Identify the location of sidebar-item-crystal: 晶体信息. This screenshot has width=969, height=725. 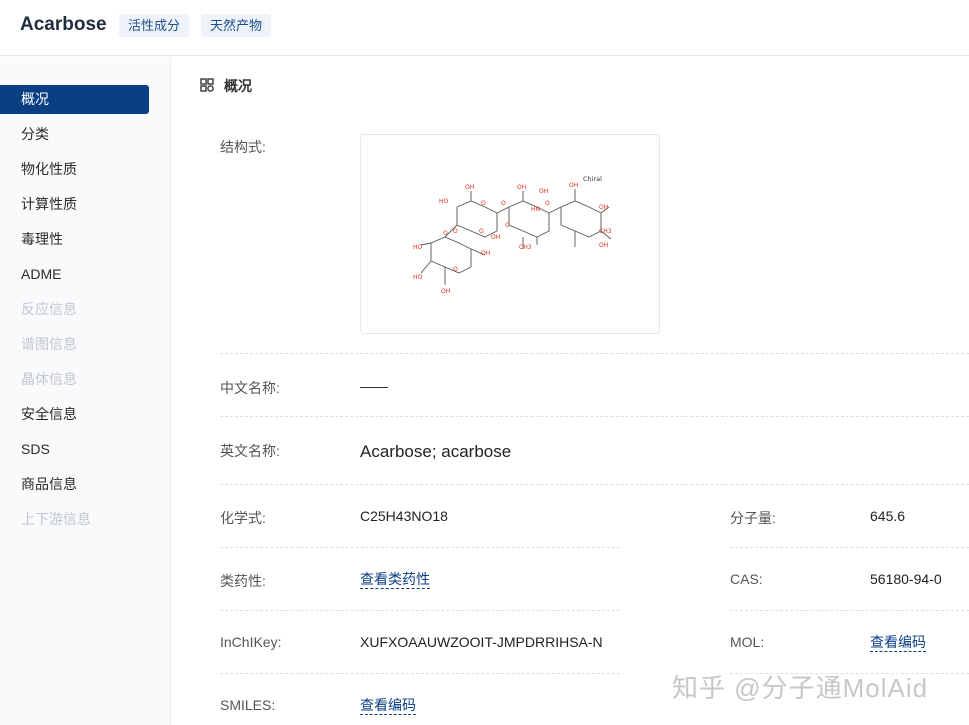
(49, 379).